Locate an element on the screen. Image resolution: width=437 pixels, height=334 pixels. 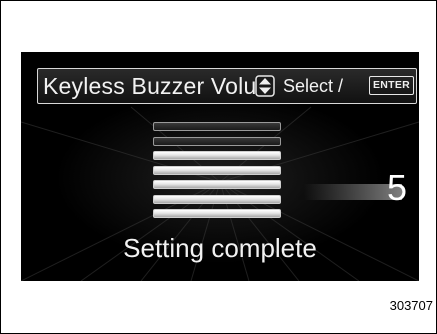
enter-button: ENTER is located at coordinates (391, 85).